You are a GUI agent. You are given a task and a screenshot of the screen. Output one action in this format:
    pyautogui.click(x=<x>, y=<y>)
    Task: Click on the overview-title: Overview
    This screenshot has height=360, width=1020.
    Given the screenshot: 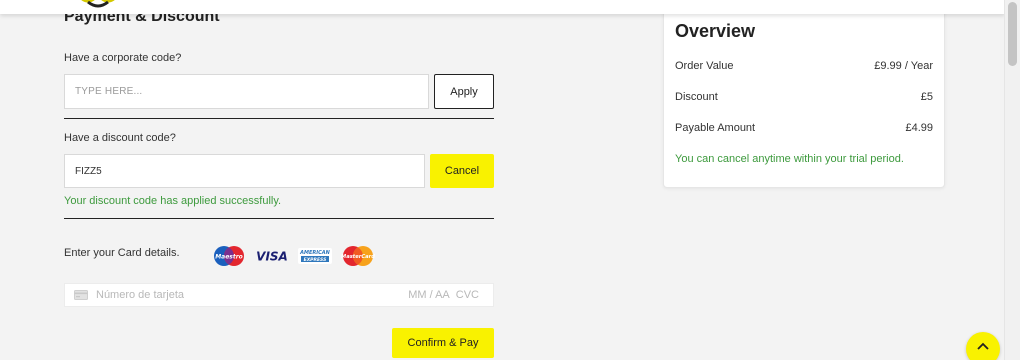 What is the action you would take?
    pyautogui.click(x=715, y=31)
    